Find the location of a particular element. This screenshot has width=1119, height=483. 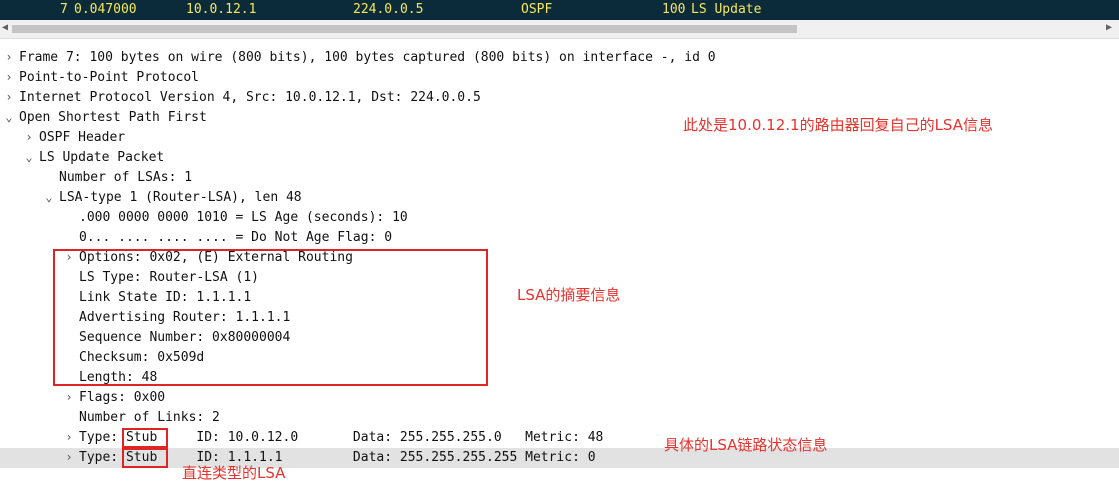

detail-row-text: OSPF Header is located at coordinates (82, 137).